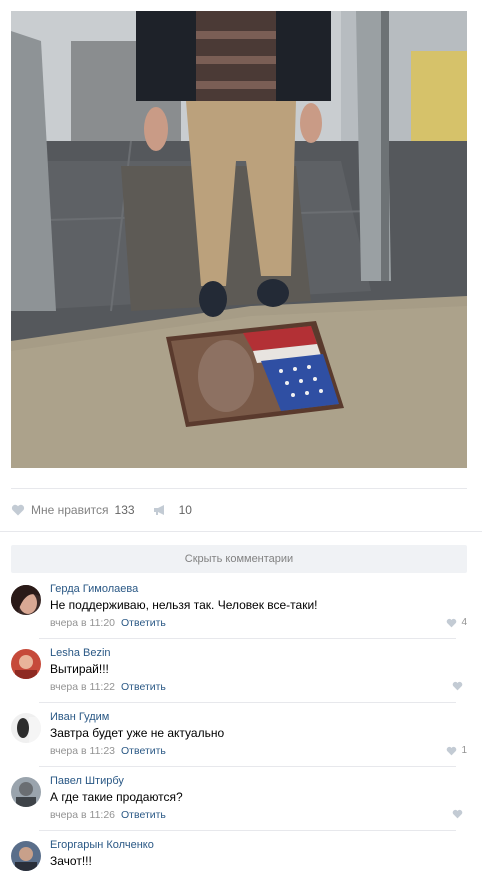  I want to click on comment-like-button: 1, so click(456, 750).